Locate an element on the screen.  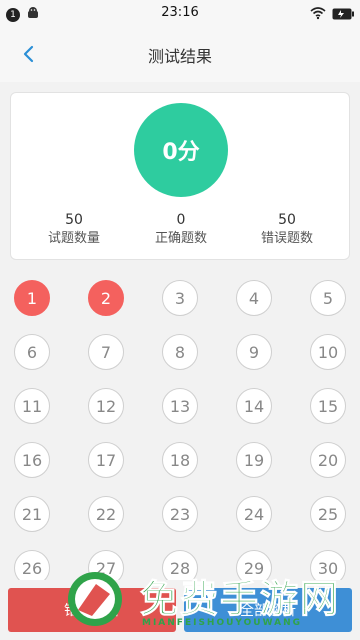
stat-value: 0 is located at coordinates (181, 220).